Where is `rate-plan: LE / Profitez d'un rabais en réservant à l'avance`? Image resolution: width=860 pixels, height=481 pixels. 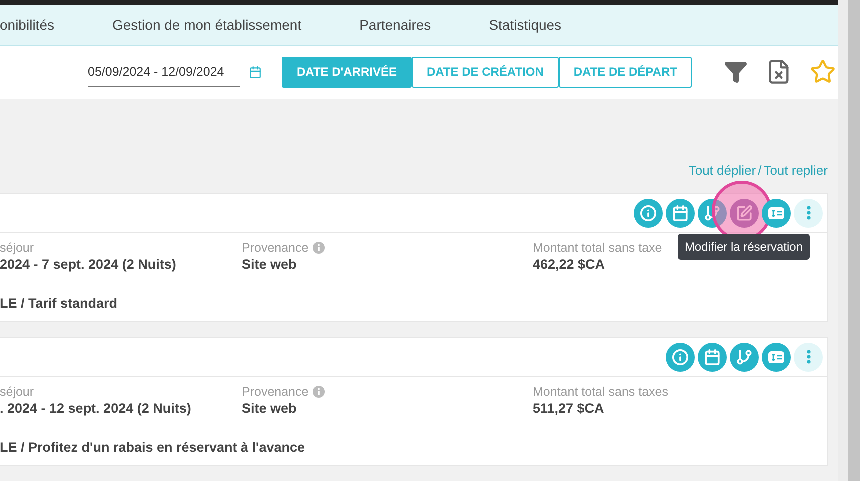 rate-plan: LE / Profitez d'un rabais en réservant à l'avance is located at coordinates (153, 448).